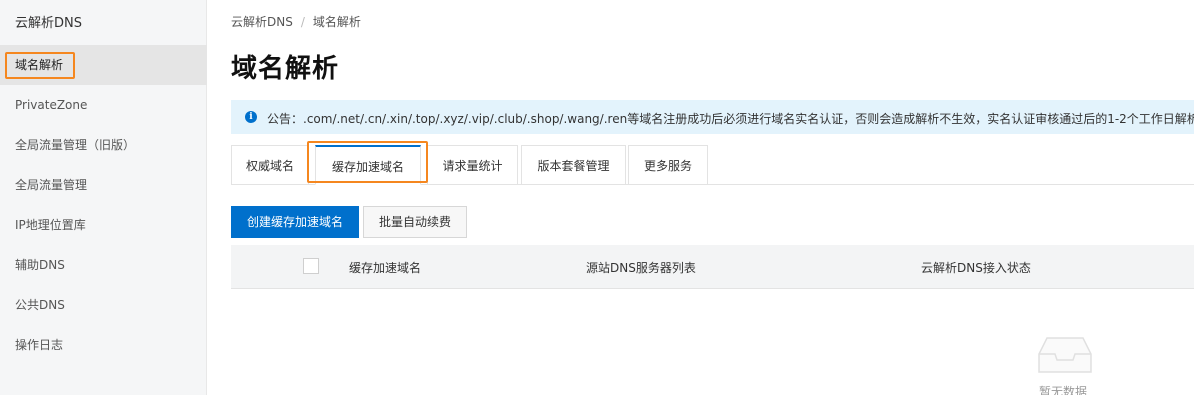 This screenshot has width=1194, height=395. What do you see at coordinates (1065, 355) in the screenshot?
I see `empty-box-icon` at bounding box center [1065, 355].